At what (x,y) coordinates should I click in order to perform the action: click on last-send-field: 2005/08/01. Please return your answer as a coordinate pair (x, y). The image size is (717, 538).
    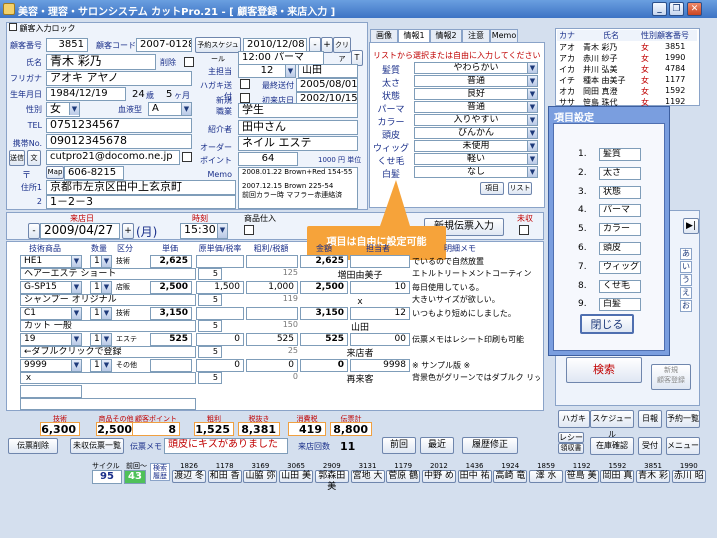
    Looking at the image, I should click on (327, 85).